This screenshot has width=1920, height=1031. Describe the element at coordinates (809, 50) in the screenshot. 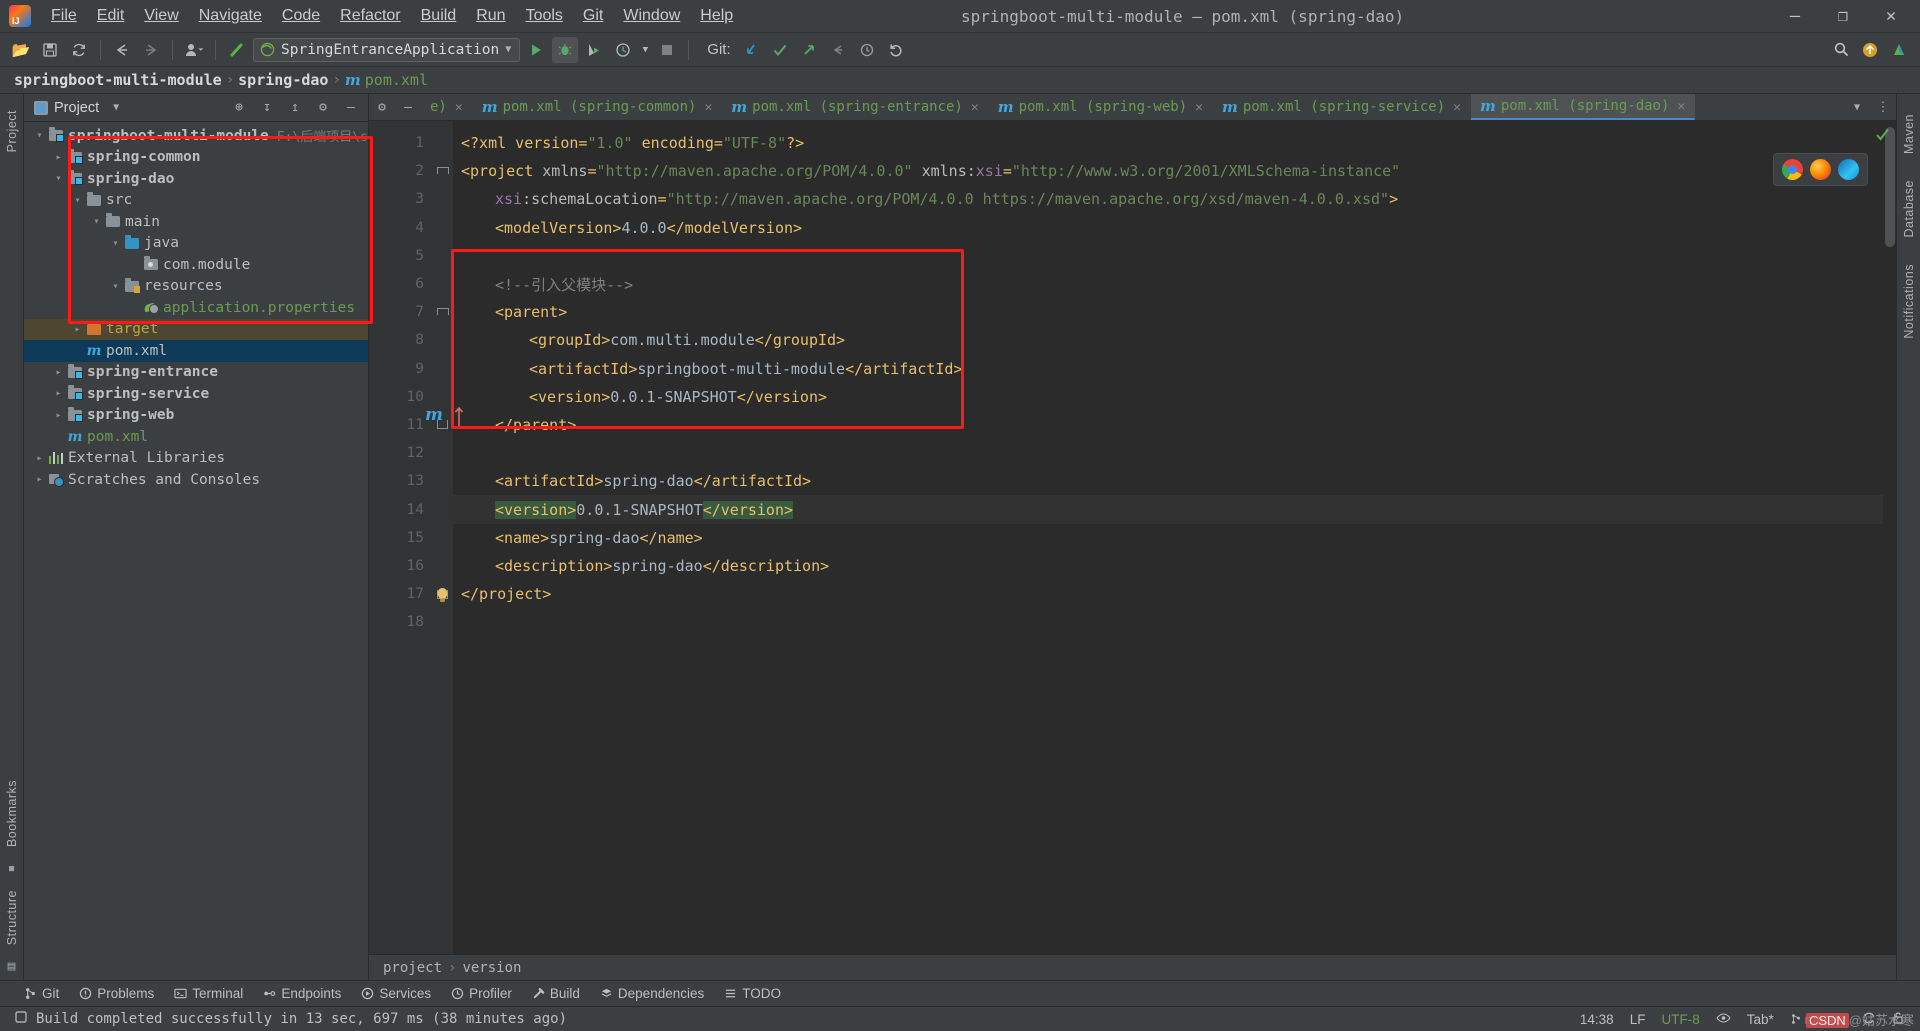

I see `git-push-icon` at that location.